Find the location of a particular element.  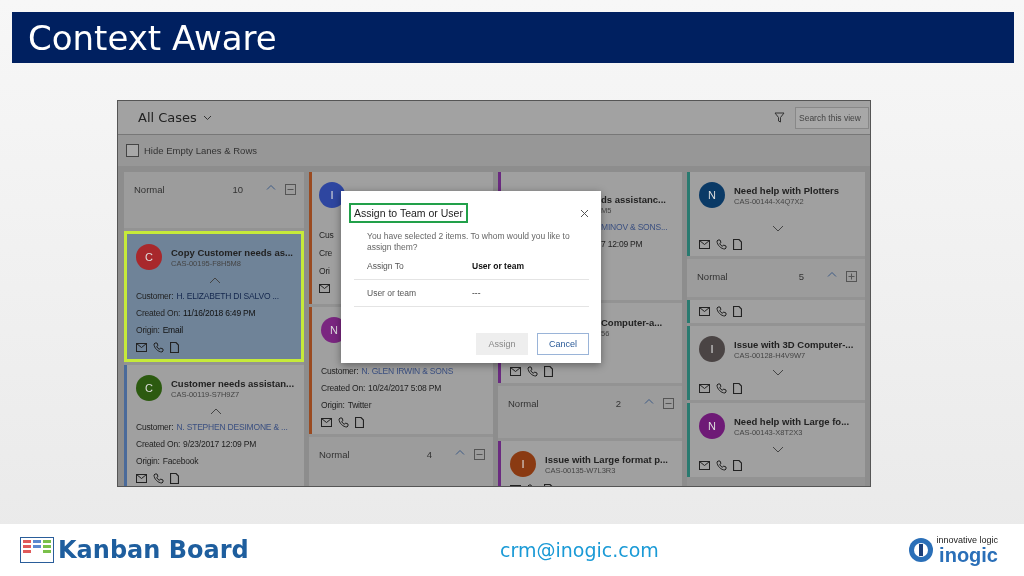

logo-tagline: innovative logic is located at coordinates (967, 540).